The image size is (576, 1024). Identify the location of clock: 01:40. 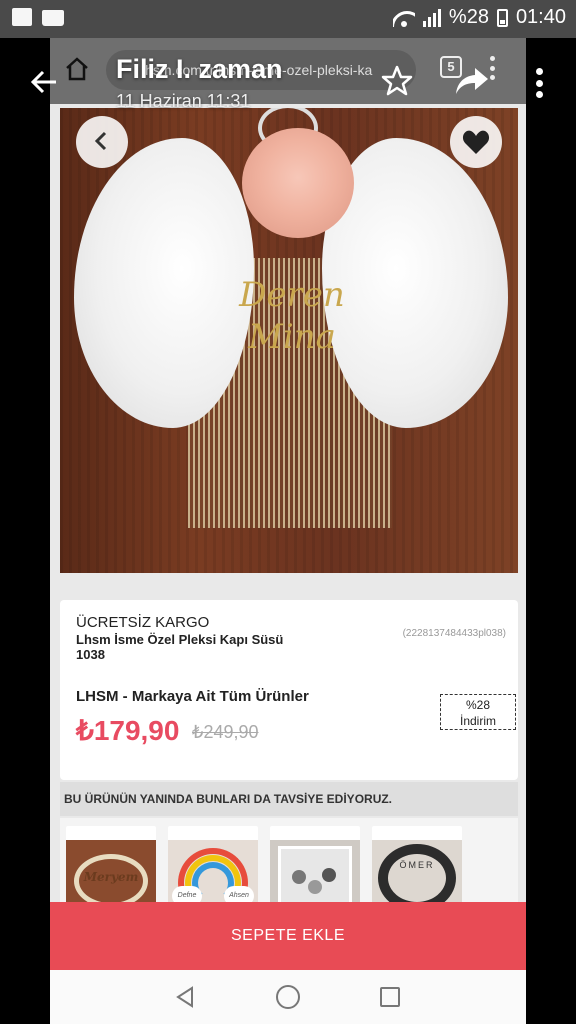
(540, 17).